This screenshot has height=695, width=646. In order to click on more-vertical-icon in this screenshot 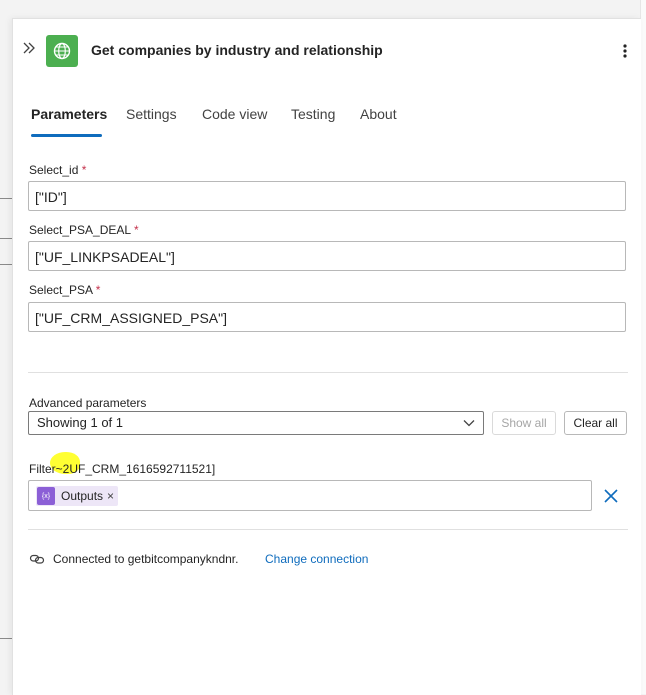, I will do `click(625, 51)`.